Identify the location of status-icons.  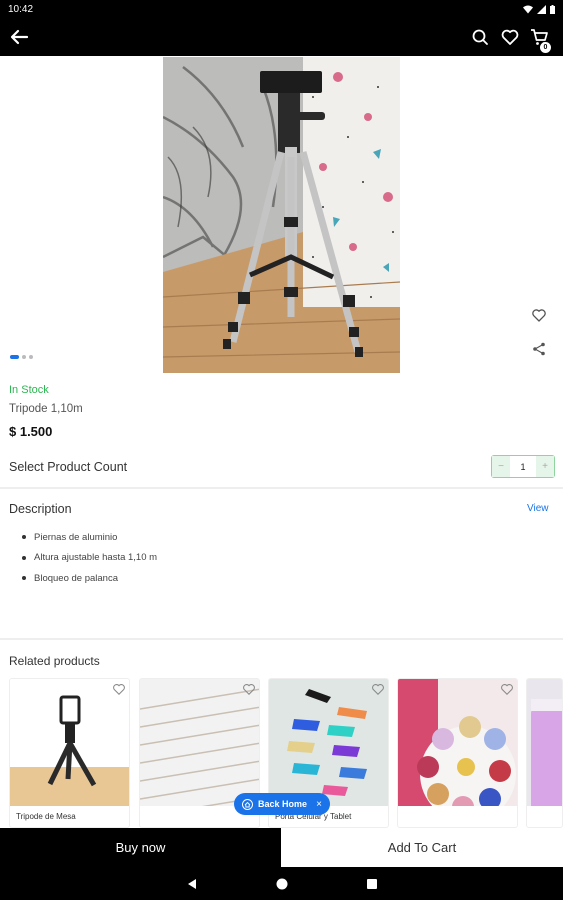
(539, 9).